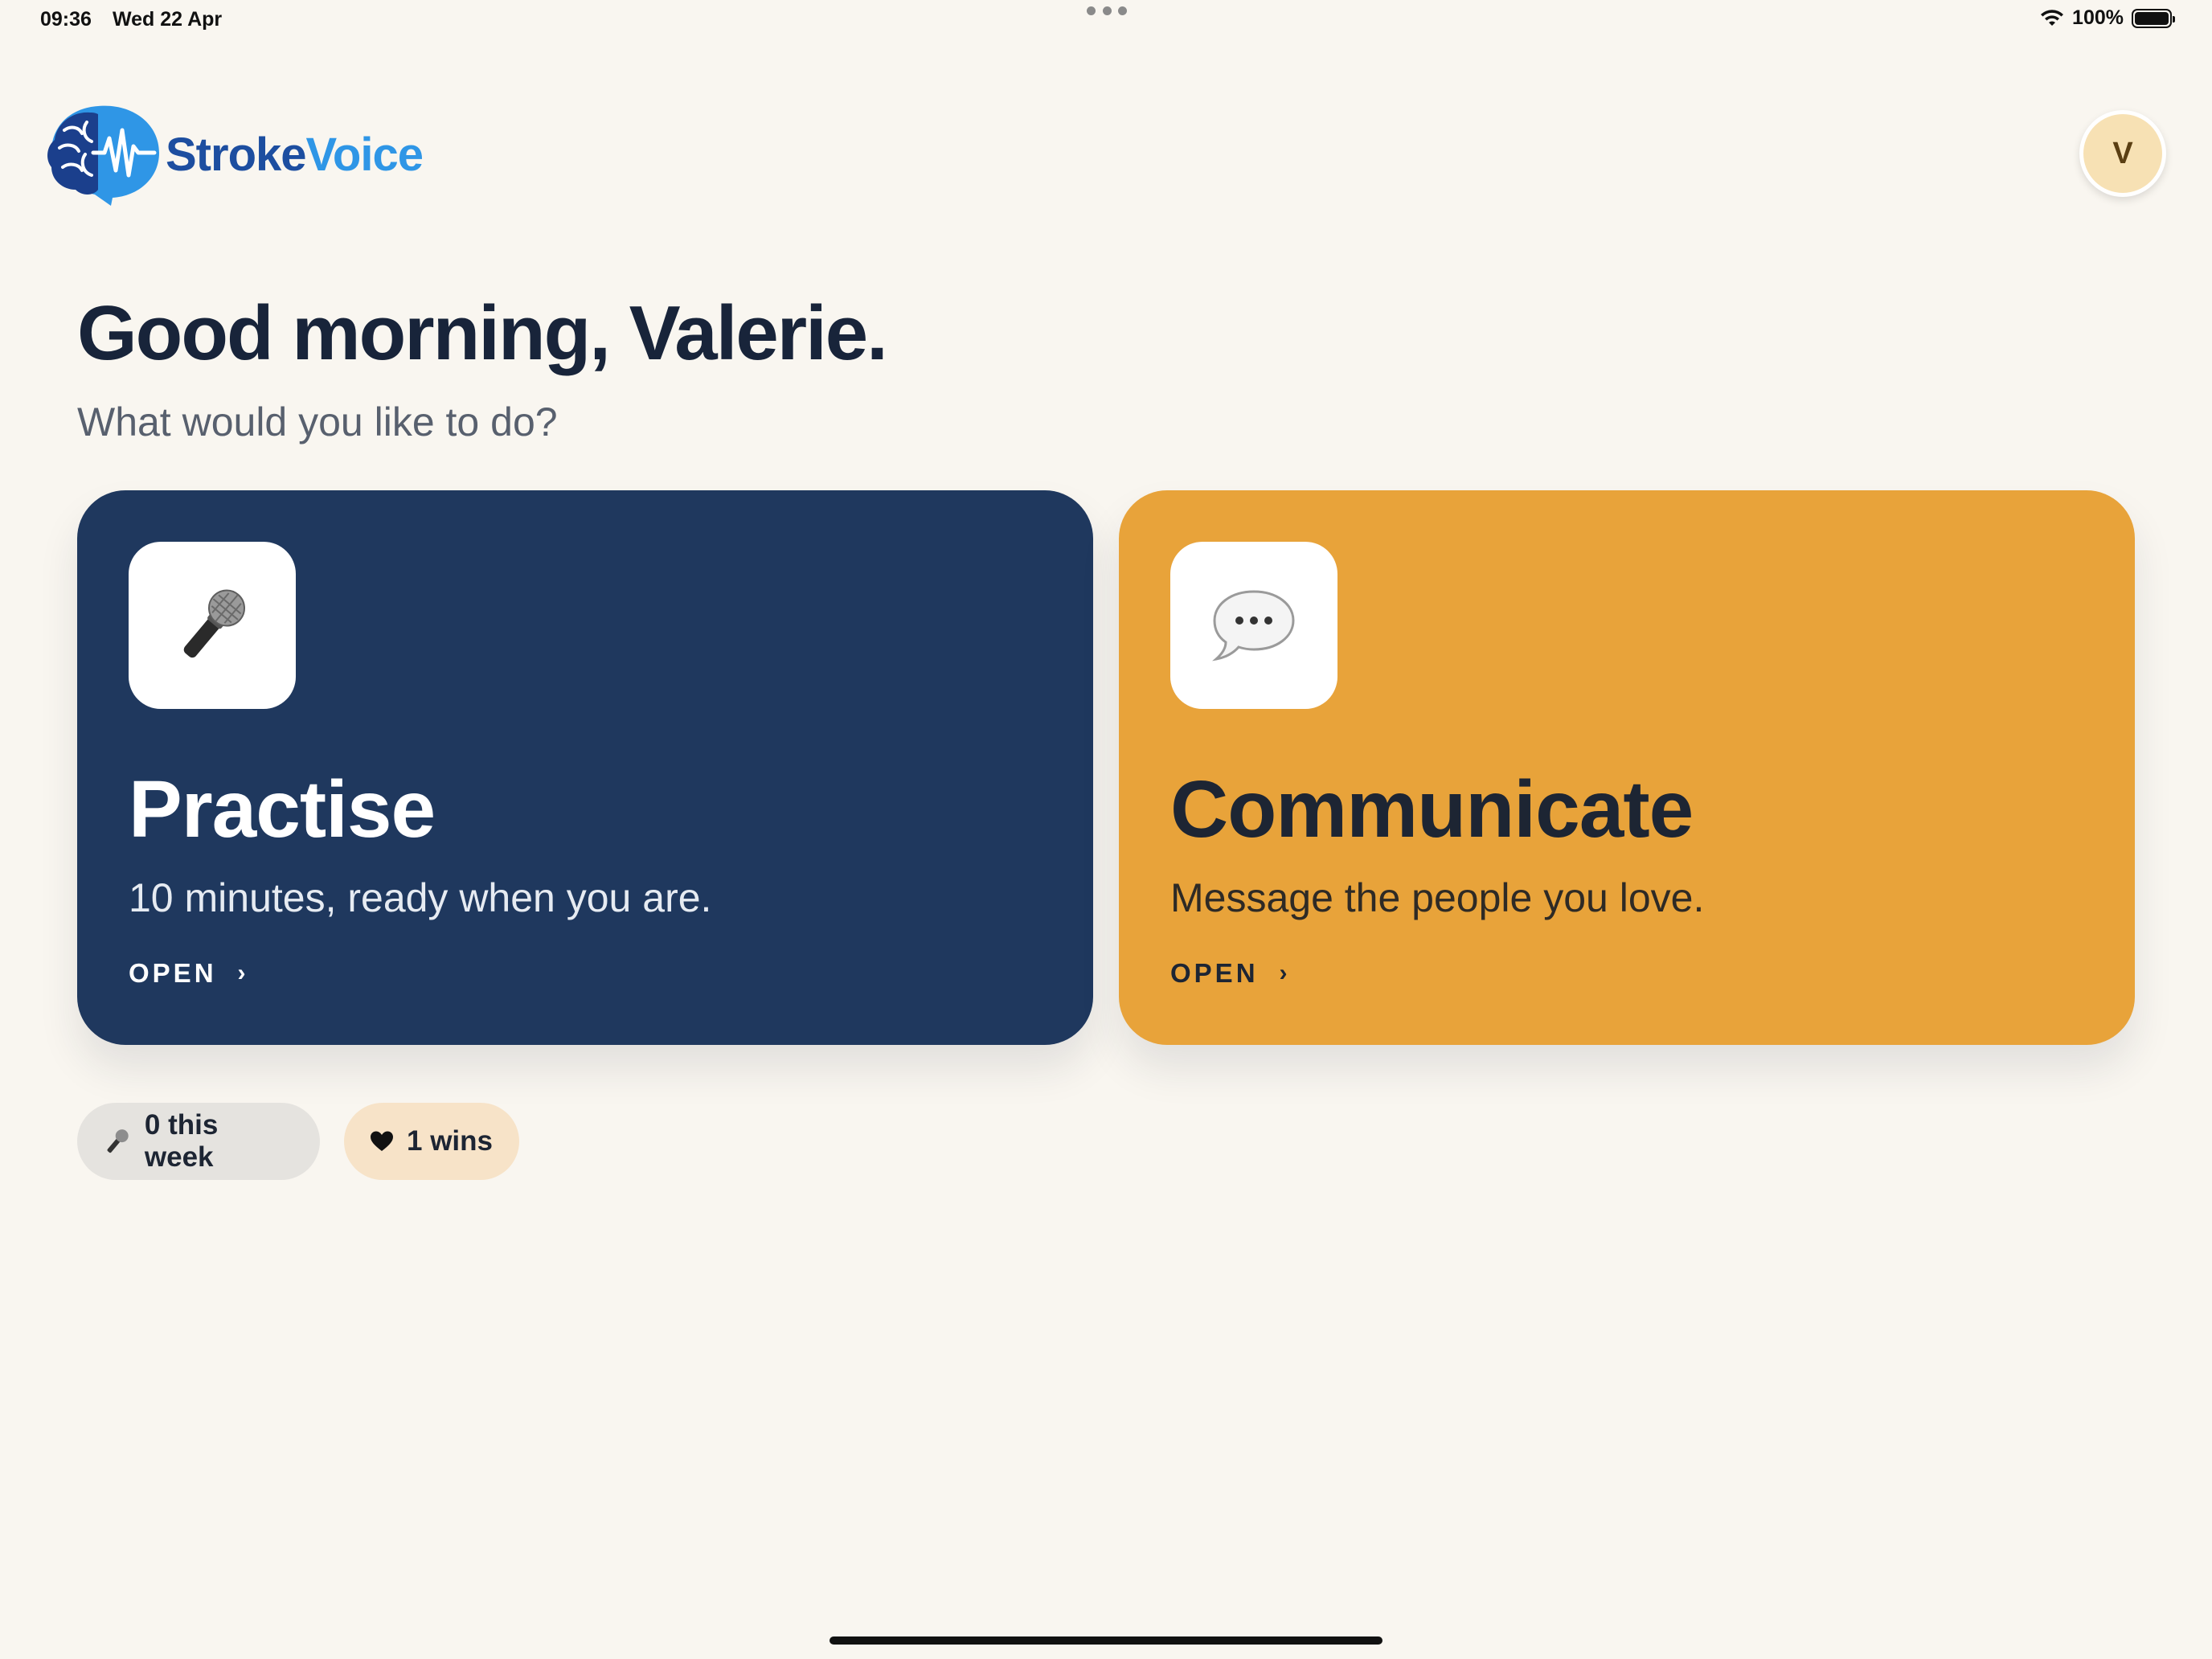  I want to click on profile-avatar-button: V, so click(2122, 153).